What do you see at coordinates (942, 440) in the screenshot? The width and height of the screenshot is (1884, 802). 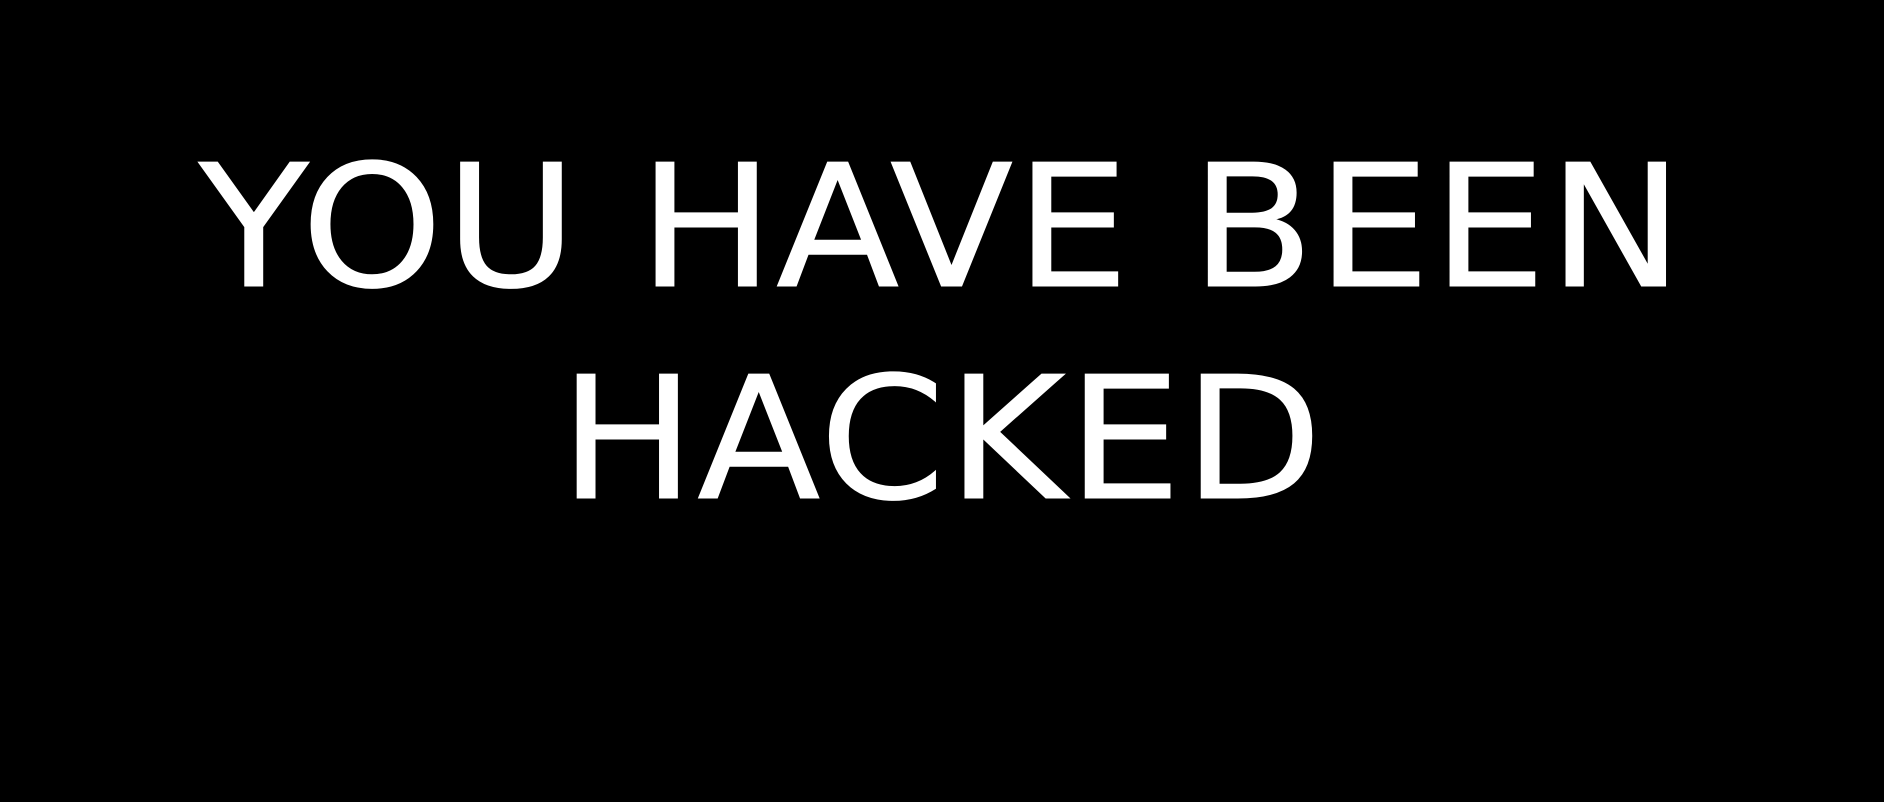 I see `message-line-2: HACKED` at bounding box center [942, 440].